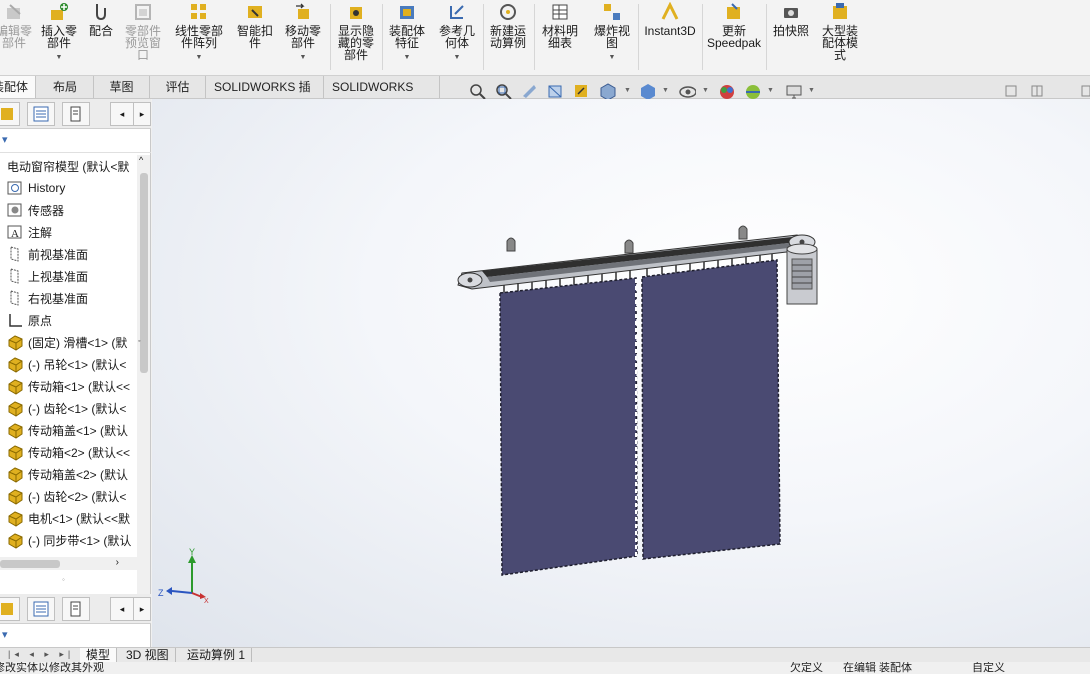 The image size is (1090, 674). I want to click on edit-appearance-icon, so click(726, 91).